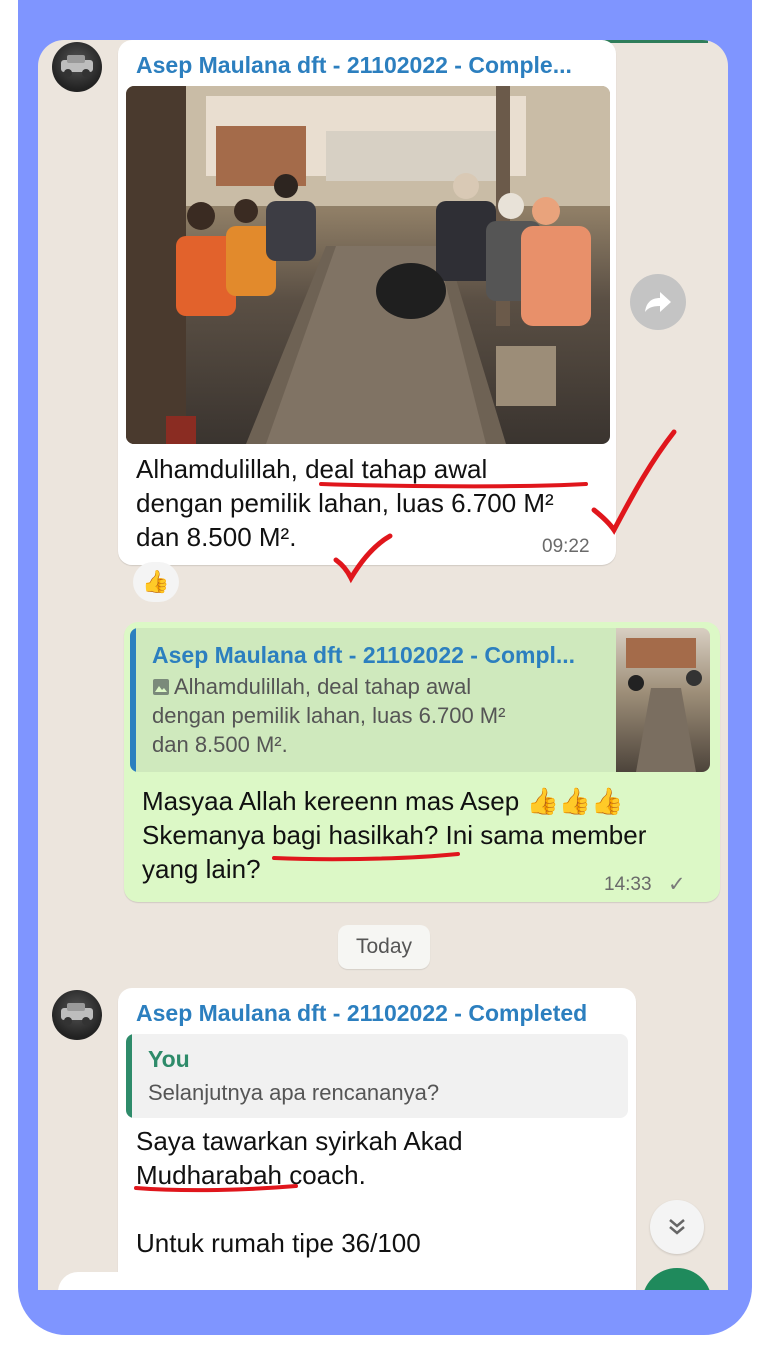 The height and width of the screenshot is (1365, 768). I want to click on forward-button, so click(658, 302).